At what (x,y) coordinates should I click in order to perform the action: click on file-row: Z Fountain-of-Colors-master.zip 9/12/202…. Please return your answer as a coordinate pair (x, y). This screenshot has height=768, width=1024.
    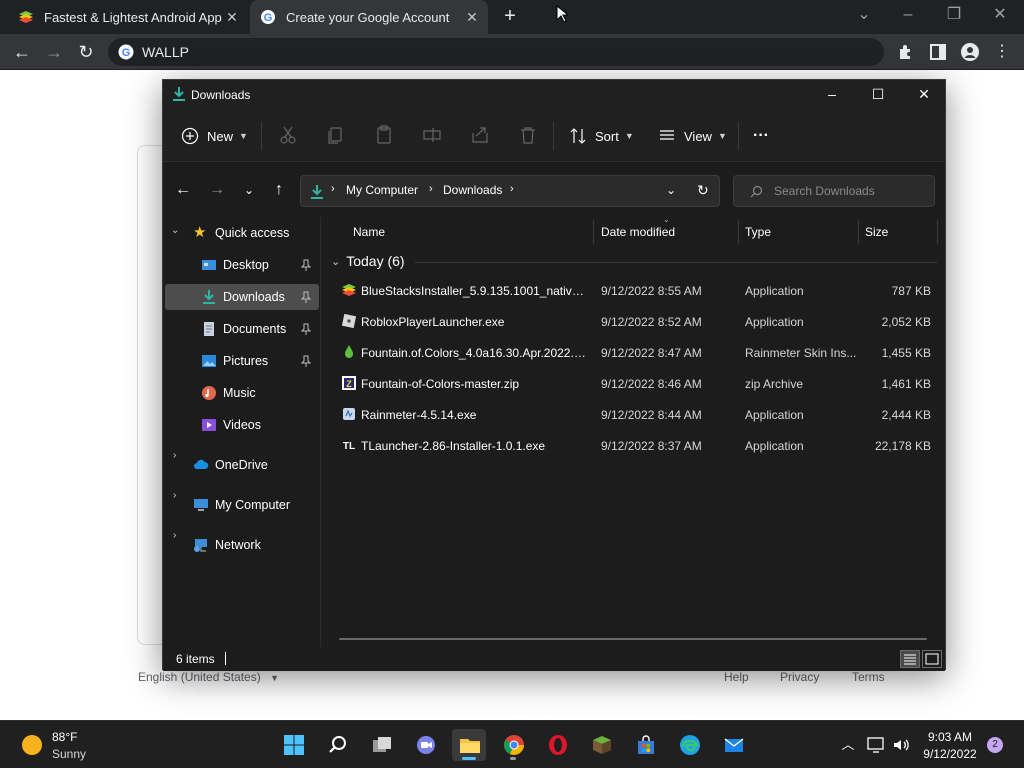
    Looking at the image, I should click on (633, 383).